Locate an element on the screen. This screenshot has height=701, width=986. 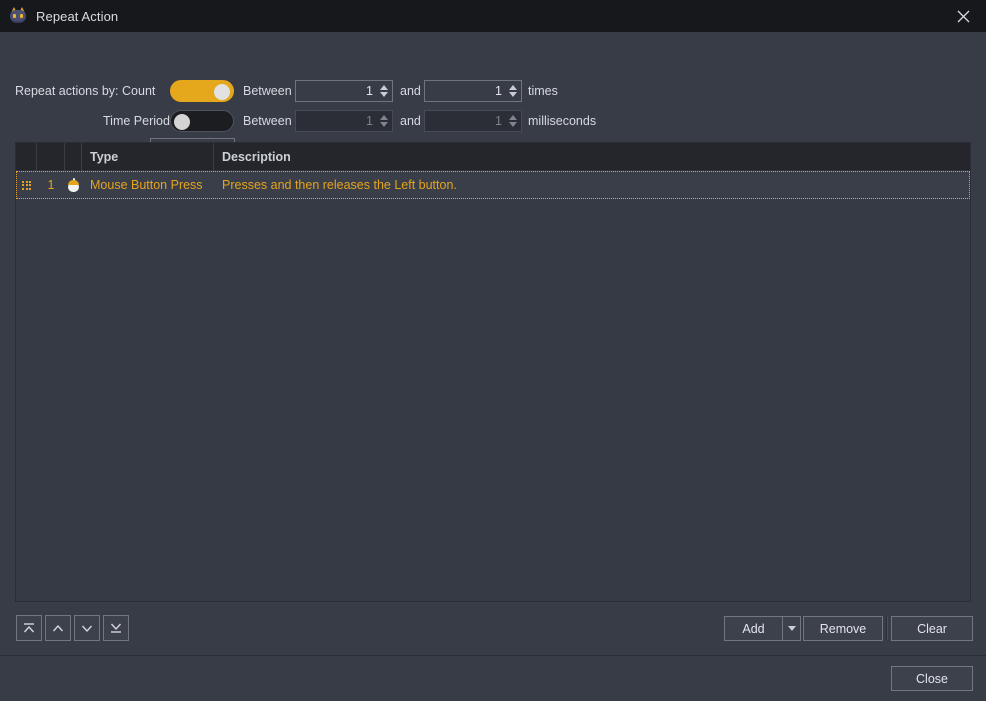
app-mascot-icon is located at coordinates (18, 16).